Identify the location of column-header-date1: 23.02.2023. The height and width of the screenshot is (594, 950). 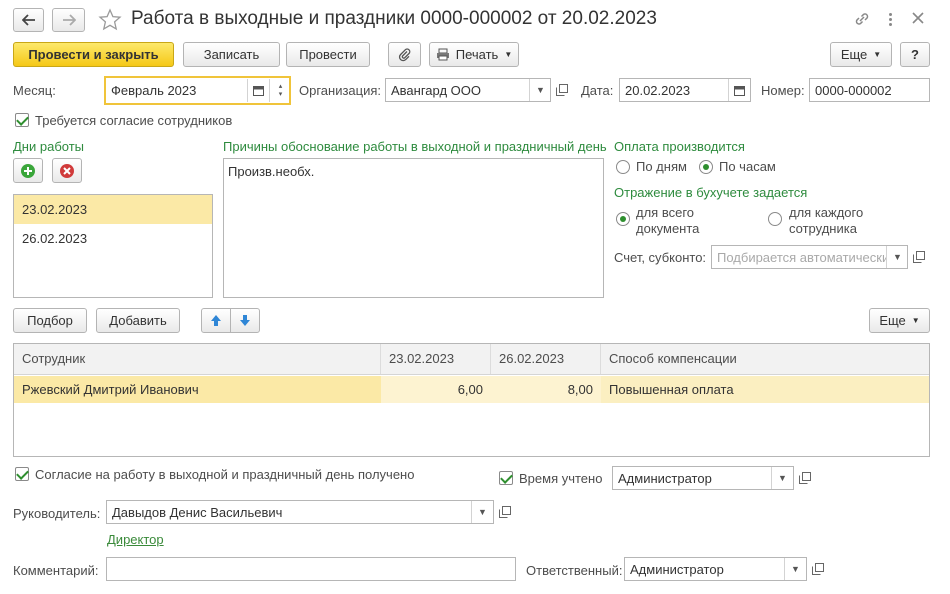
(436, 359).